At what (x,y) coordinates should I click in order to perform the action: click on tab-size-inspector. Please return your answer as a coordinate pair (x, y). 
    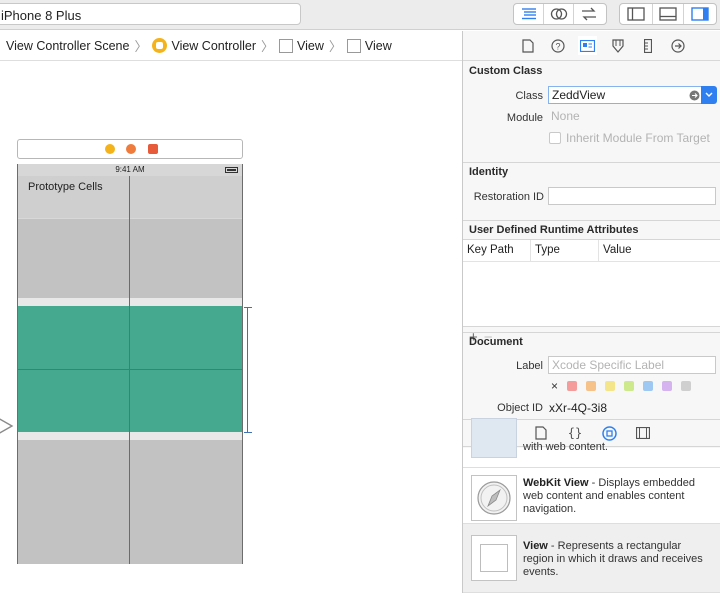
    Looking at the image, I should click on (647, 45).